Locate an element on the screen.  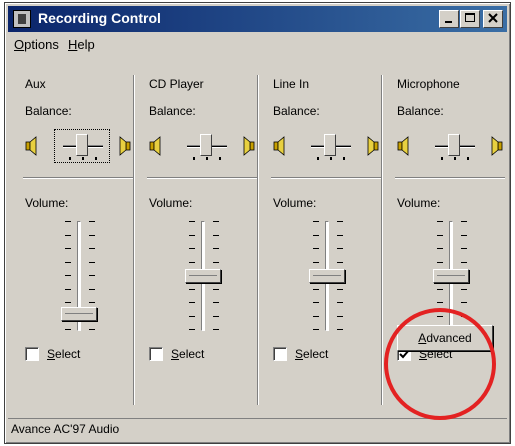
close-button is located at coordinates (493, 19).